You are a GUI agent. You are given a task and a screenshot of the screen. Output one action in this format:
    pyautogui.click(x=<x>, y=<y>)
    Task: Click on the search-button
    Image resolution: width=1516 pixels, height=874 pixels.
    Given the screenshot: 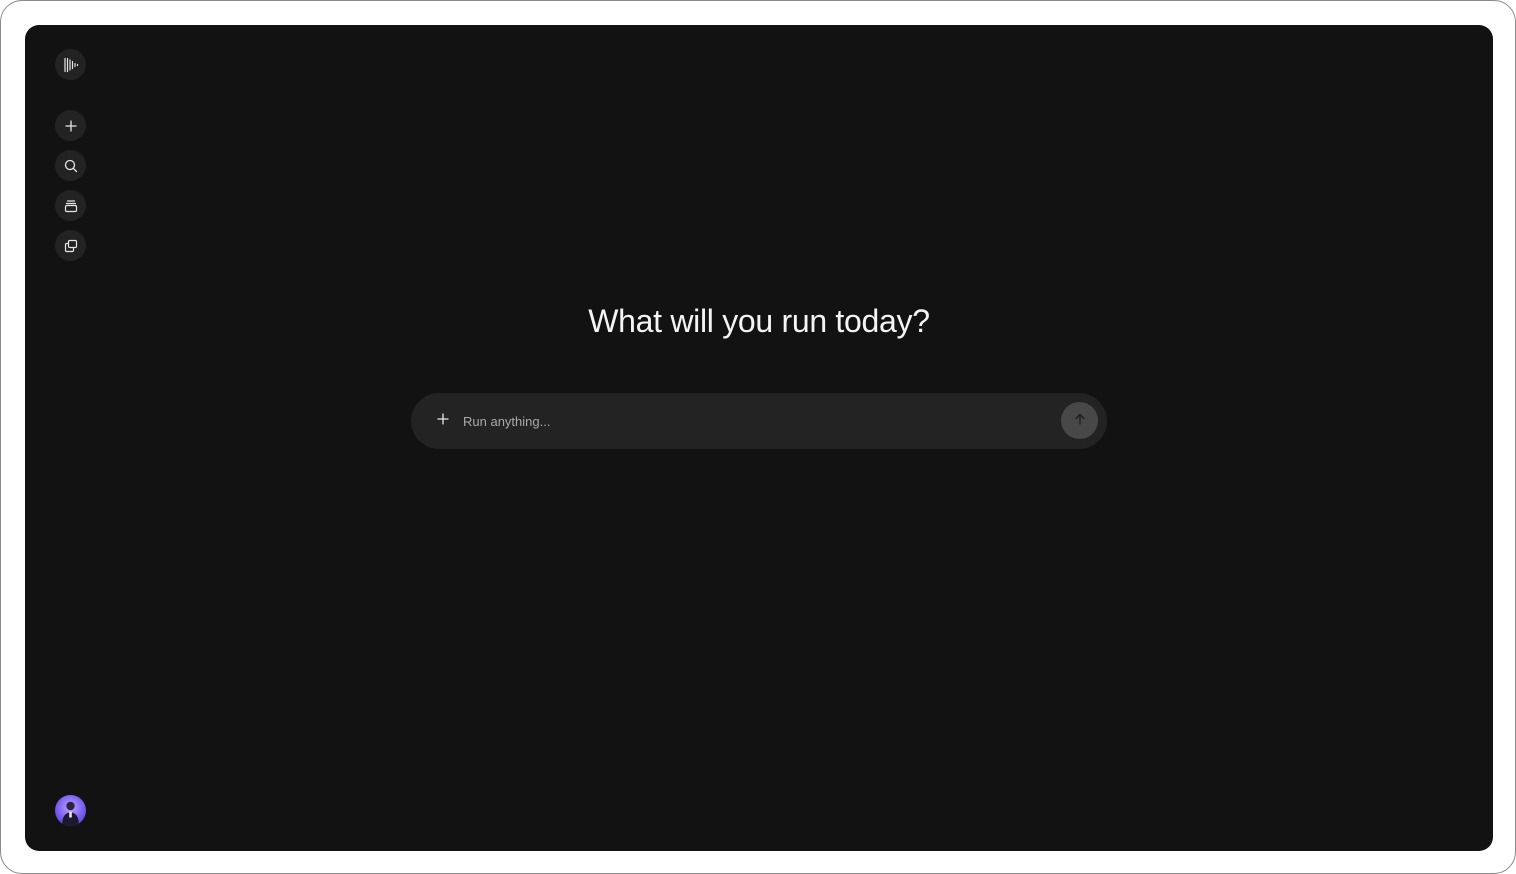 What is the action you would take?
    pyautogui.click(x=70, y=165)
    